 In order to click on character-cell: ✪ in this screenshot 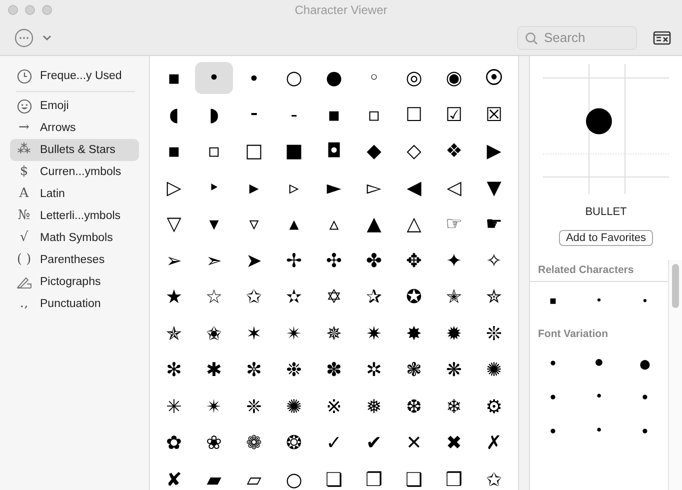, I will do `click(414, 297)`.